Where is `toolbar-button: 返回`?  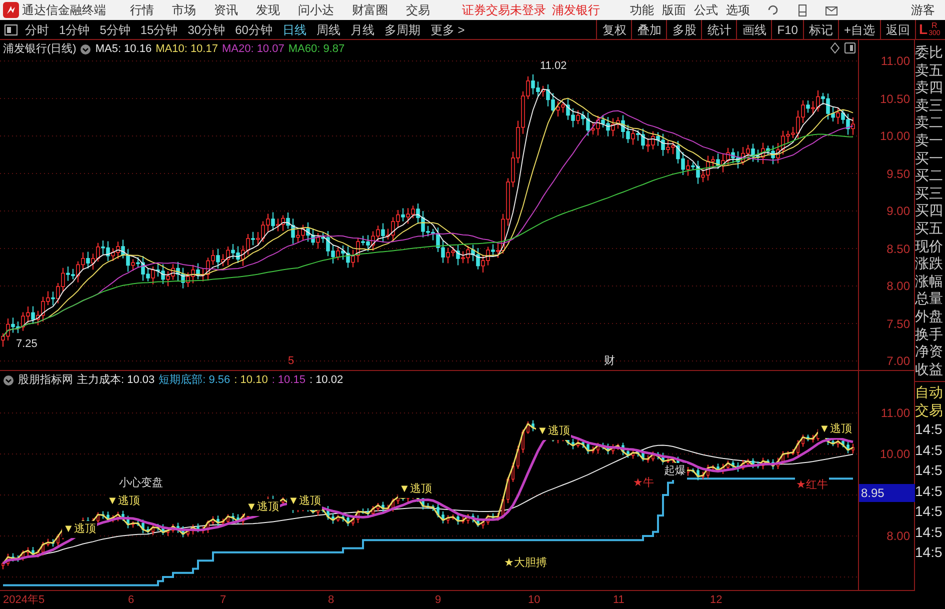
toolbar-button: 返回 is located at coordinates (897, 29).